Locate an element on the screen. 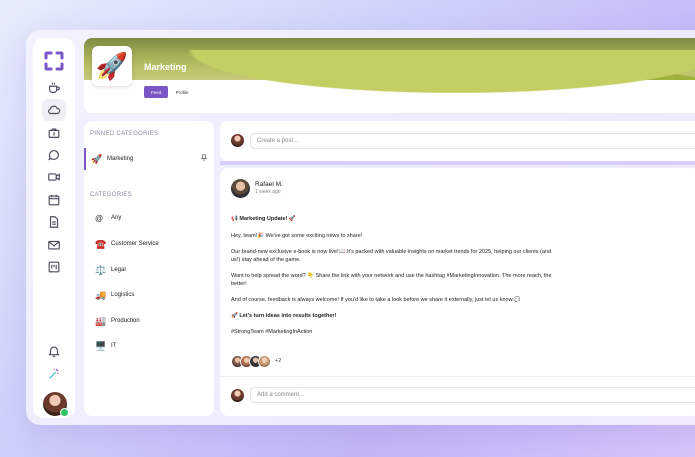 The height and width of the screenshot is (457, 695). online-status-indicator is located at coordinates (64, 412).